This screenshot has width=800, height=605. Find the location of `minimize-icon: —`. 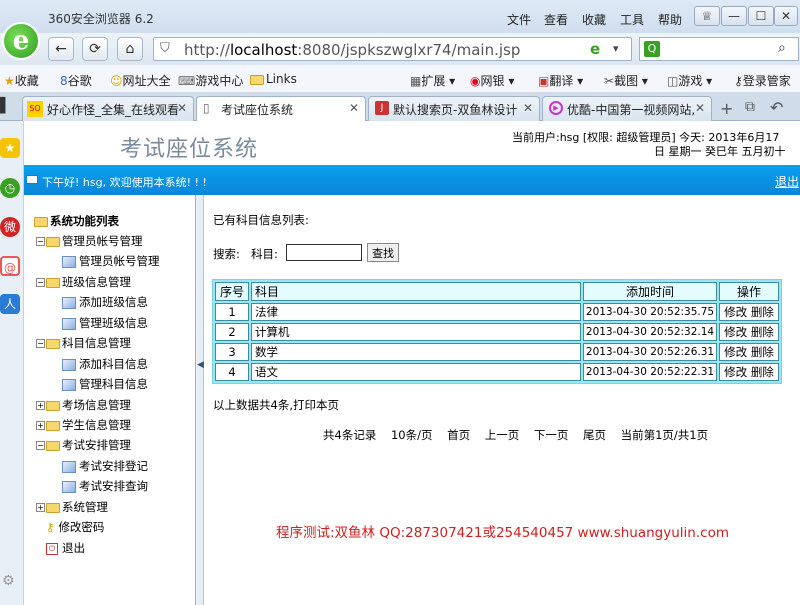

minimize-icon: — is located at coordinates (734, 16).